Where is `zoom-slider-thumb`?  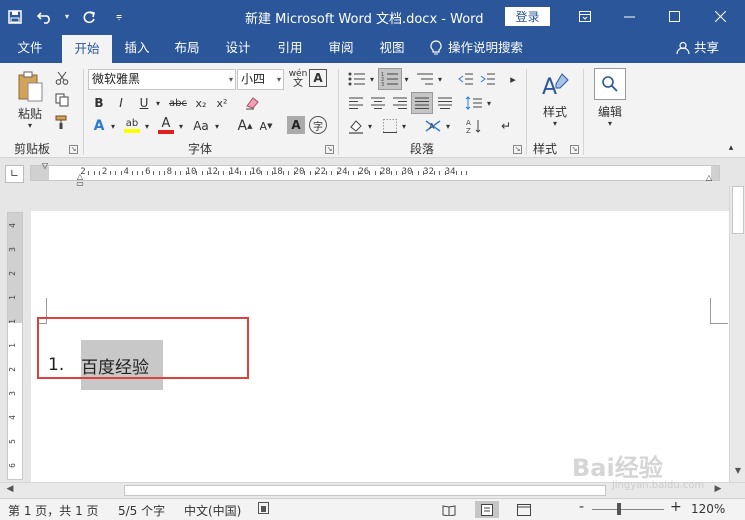 zoom-slider-thumb is located at coordinates (619, 509).